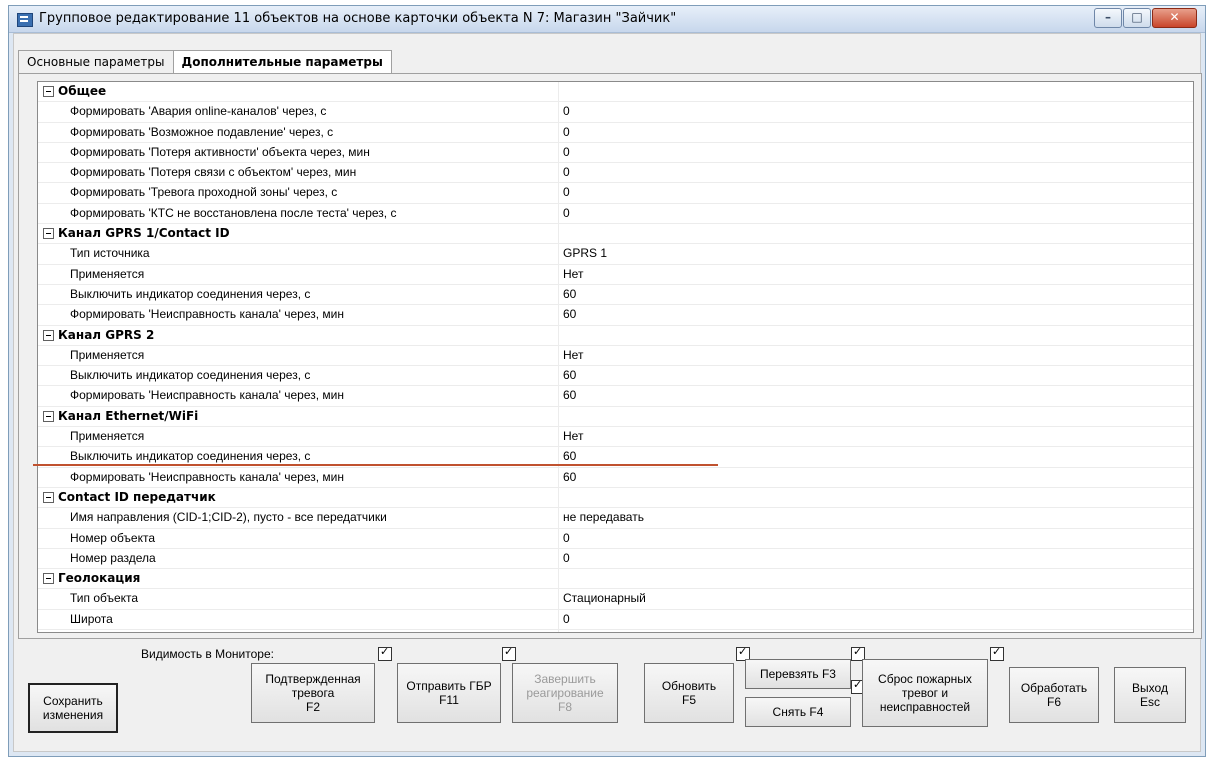  Describe the element at coordinates (615, 417) in the screenshot. I see `grid-group-row: Канал Ethernet/WiFi` at that location.